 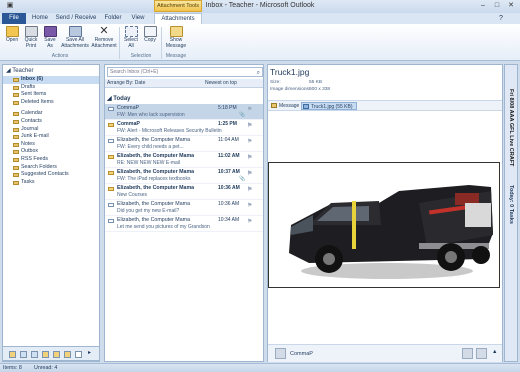 I want to click on attachment-title: Truck1.jpg, so click(x=290, y=72).